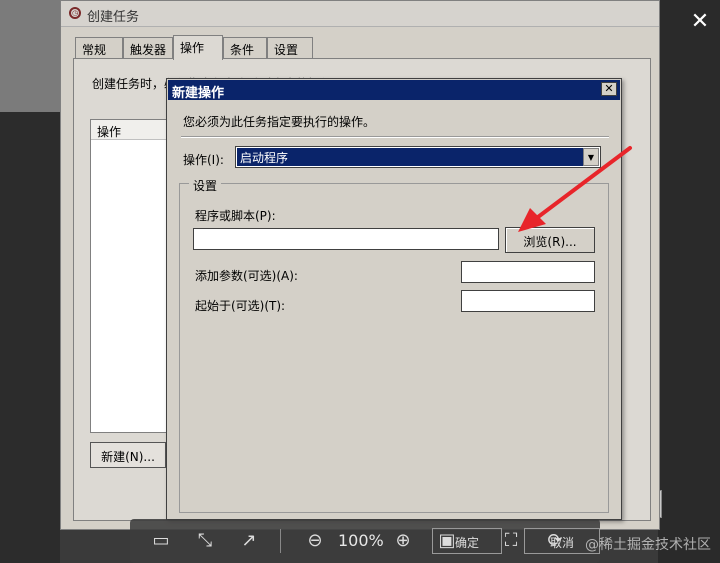 This screenshot has width=720, height=563. I want to click on program-label: 程序或脚本(P):, so click(235, 216).